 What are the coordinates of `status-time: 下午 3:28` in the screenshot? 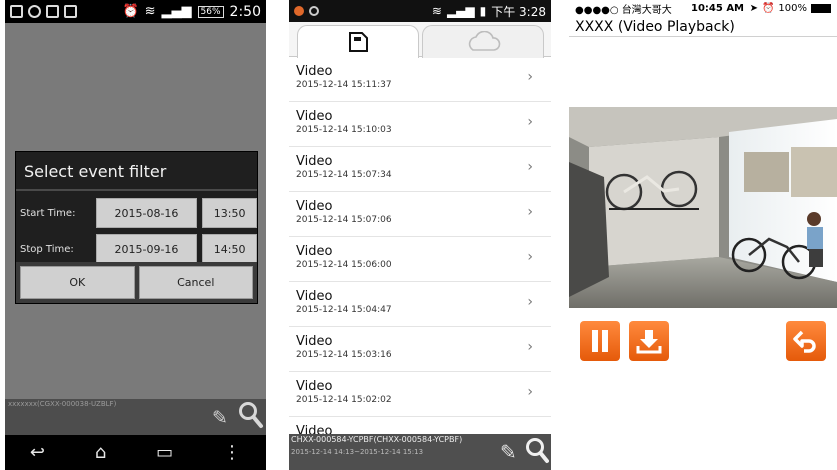 It's located at (518, 11).